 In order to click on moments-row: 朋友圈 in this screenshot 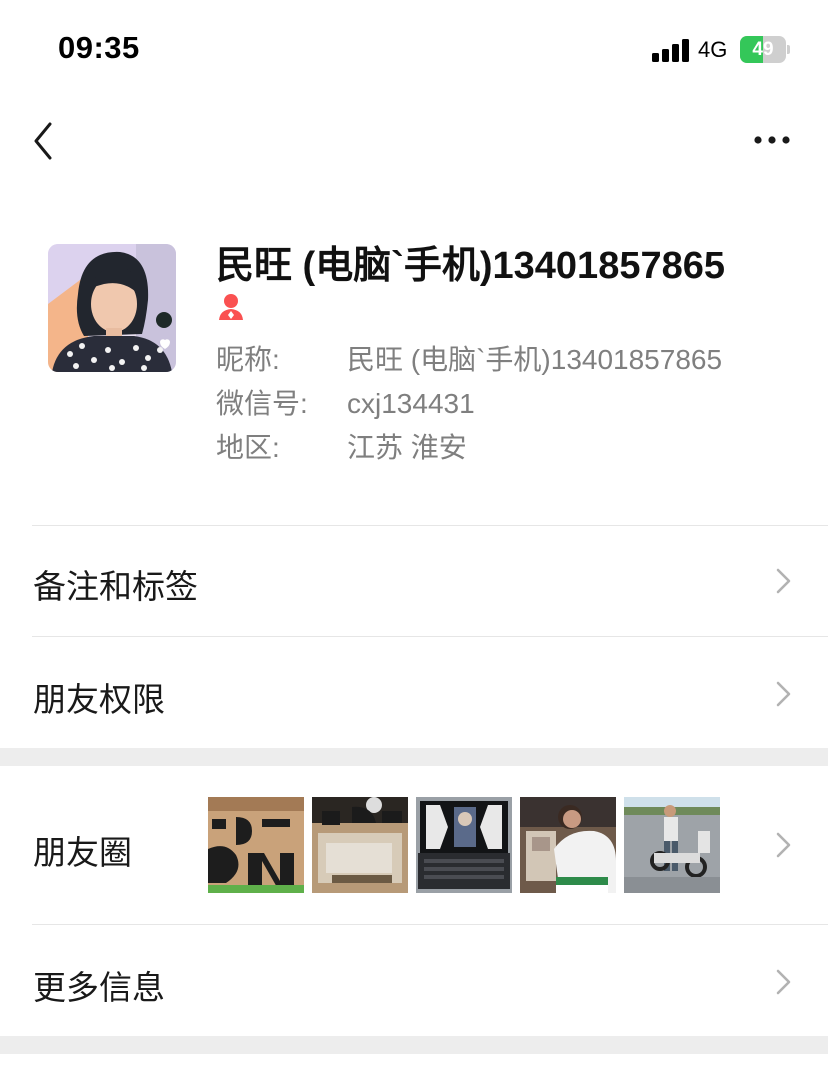, I will do `click(414, 845)`.